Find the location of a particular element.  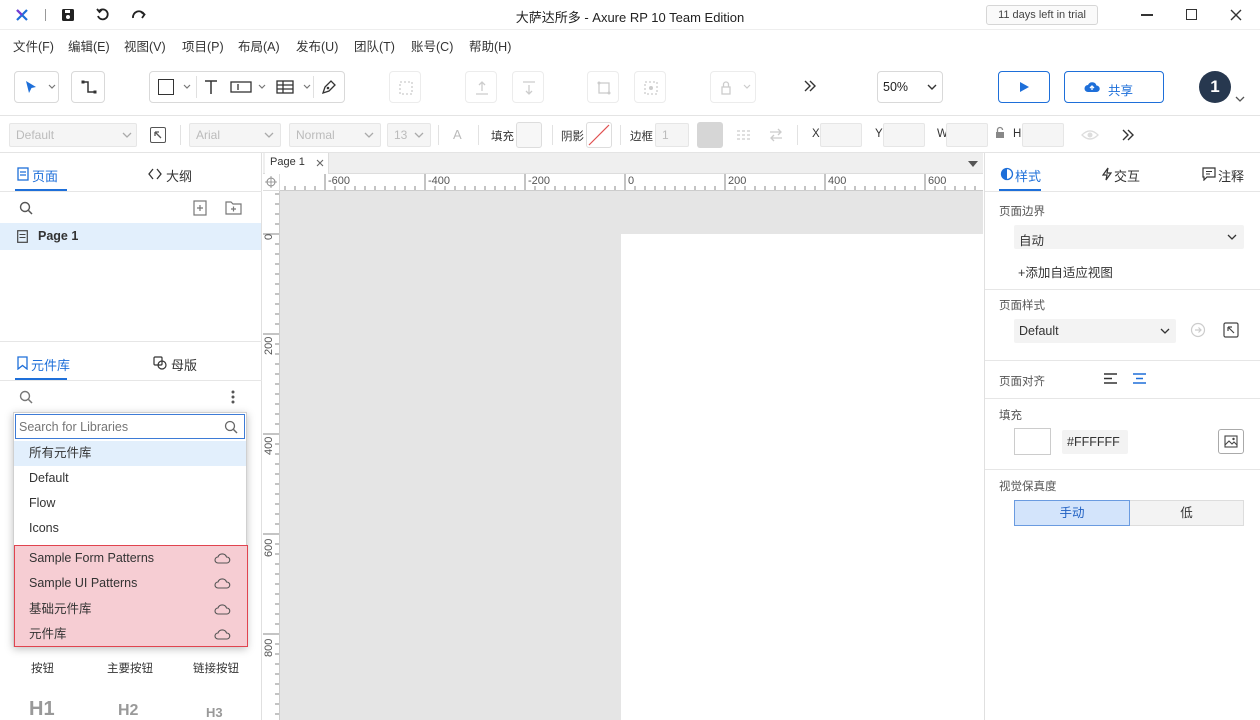

menu-project: 项目(P) is located at coordinates (203, 45).